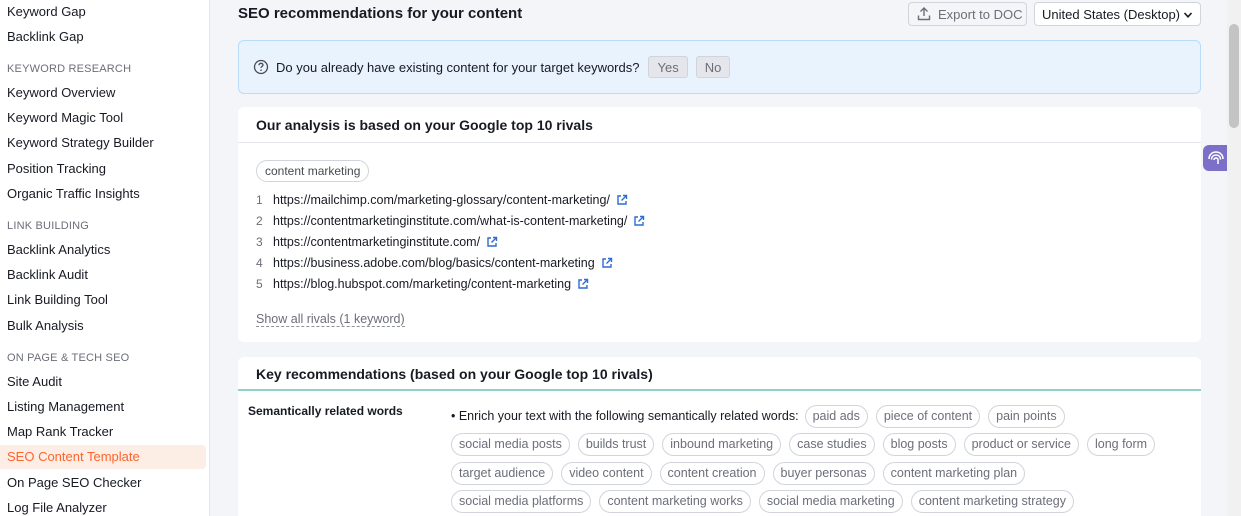 The width and height of the screenshot is (1241, 516). What do you see at coordinates (1111, 14) in the screenshot?
I see `country-select-value: United States (Desktop)` at bounding box center [1111, 14].